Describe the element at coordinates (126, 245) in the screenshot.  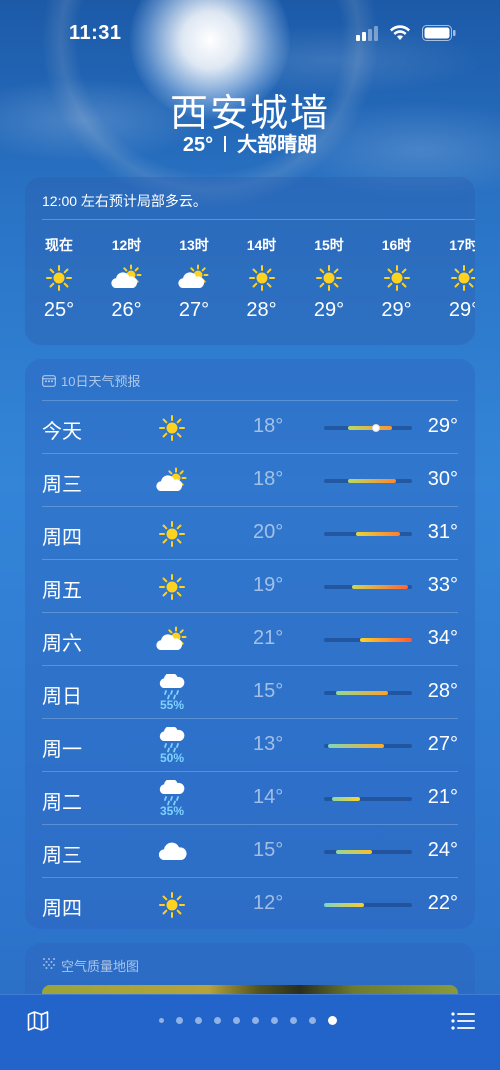
I see `hour-label: 12时` at that location.